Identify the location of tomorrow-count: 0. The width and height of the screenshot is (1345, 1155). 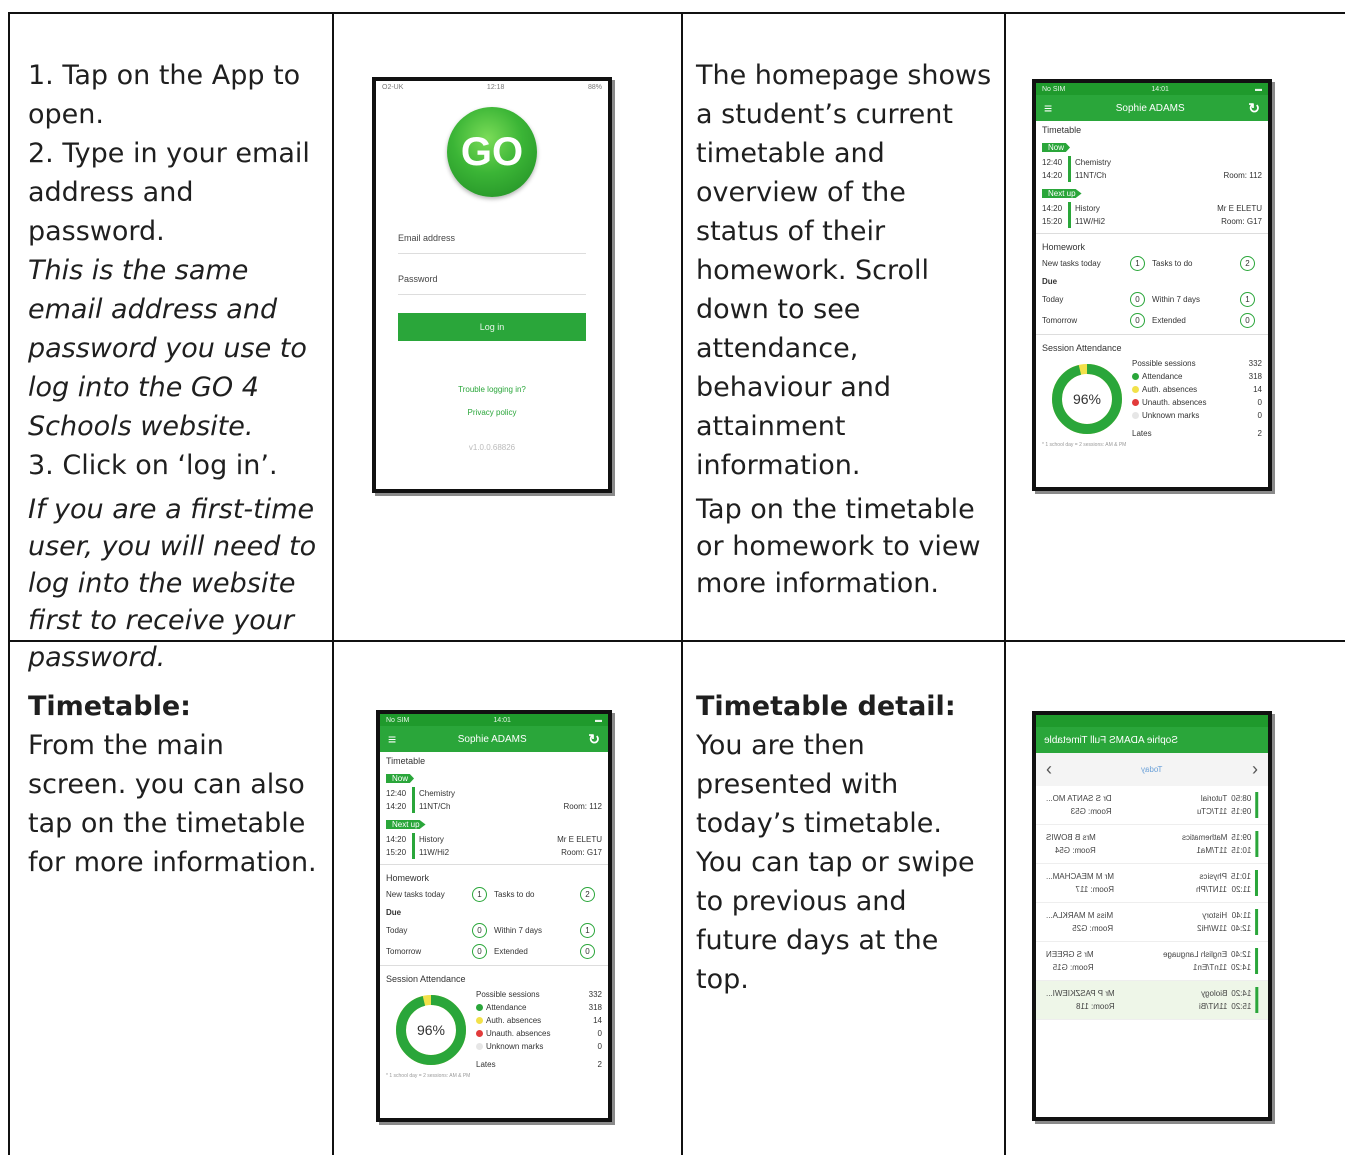
(1137, 320).